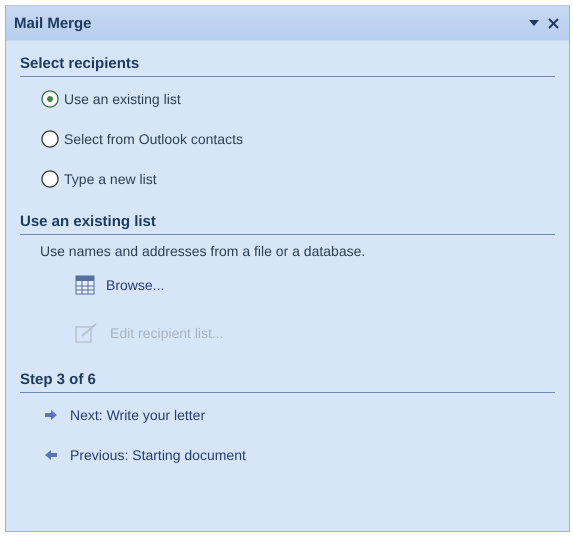 The height and width of the screenshot is (537, 573). I want to click on radio-option: Type a new list, so click(98, 179).